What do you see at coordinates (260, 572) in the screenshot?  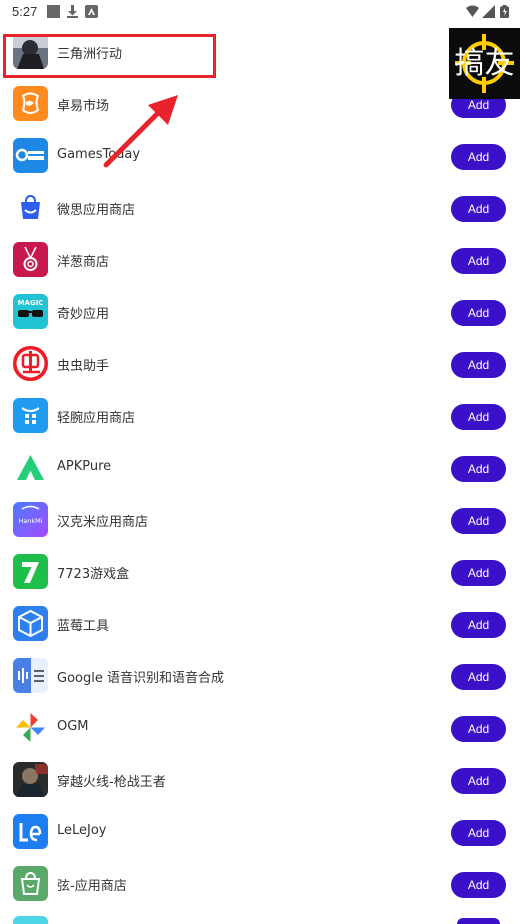 I see `list-item: 7723游戏盒 Add` at bounding box center [260, 572].